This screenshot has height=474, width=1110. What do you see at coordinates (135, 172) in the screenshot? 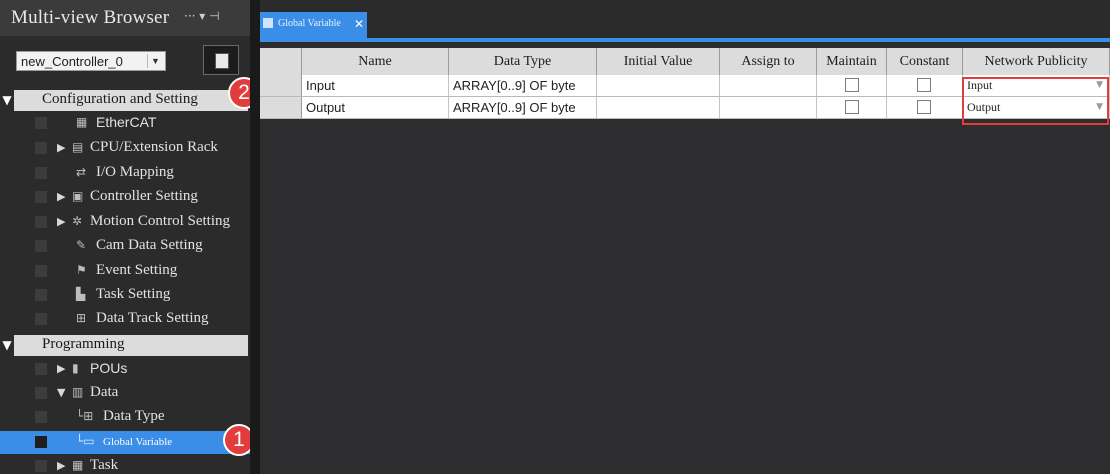
I see `tree-item-label: I/O Mapping` at bounding box center [135, 172].